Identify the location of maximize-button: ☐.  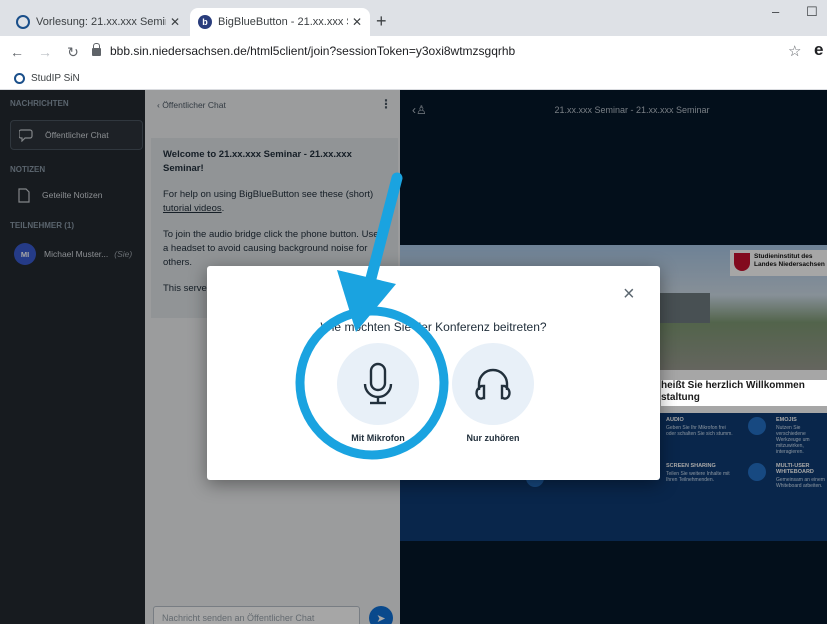
(812, 12).